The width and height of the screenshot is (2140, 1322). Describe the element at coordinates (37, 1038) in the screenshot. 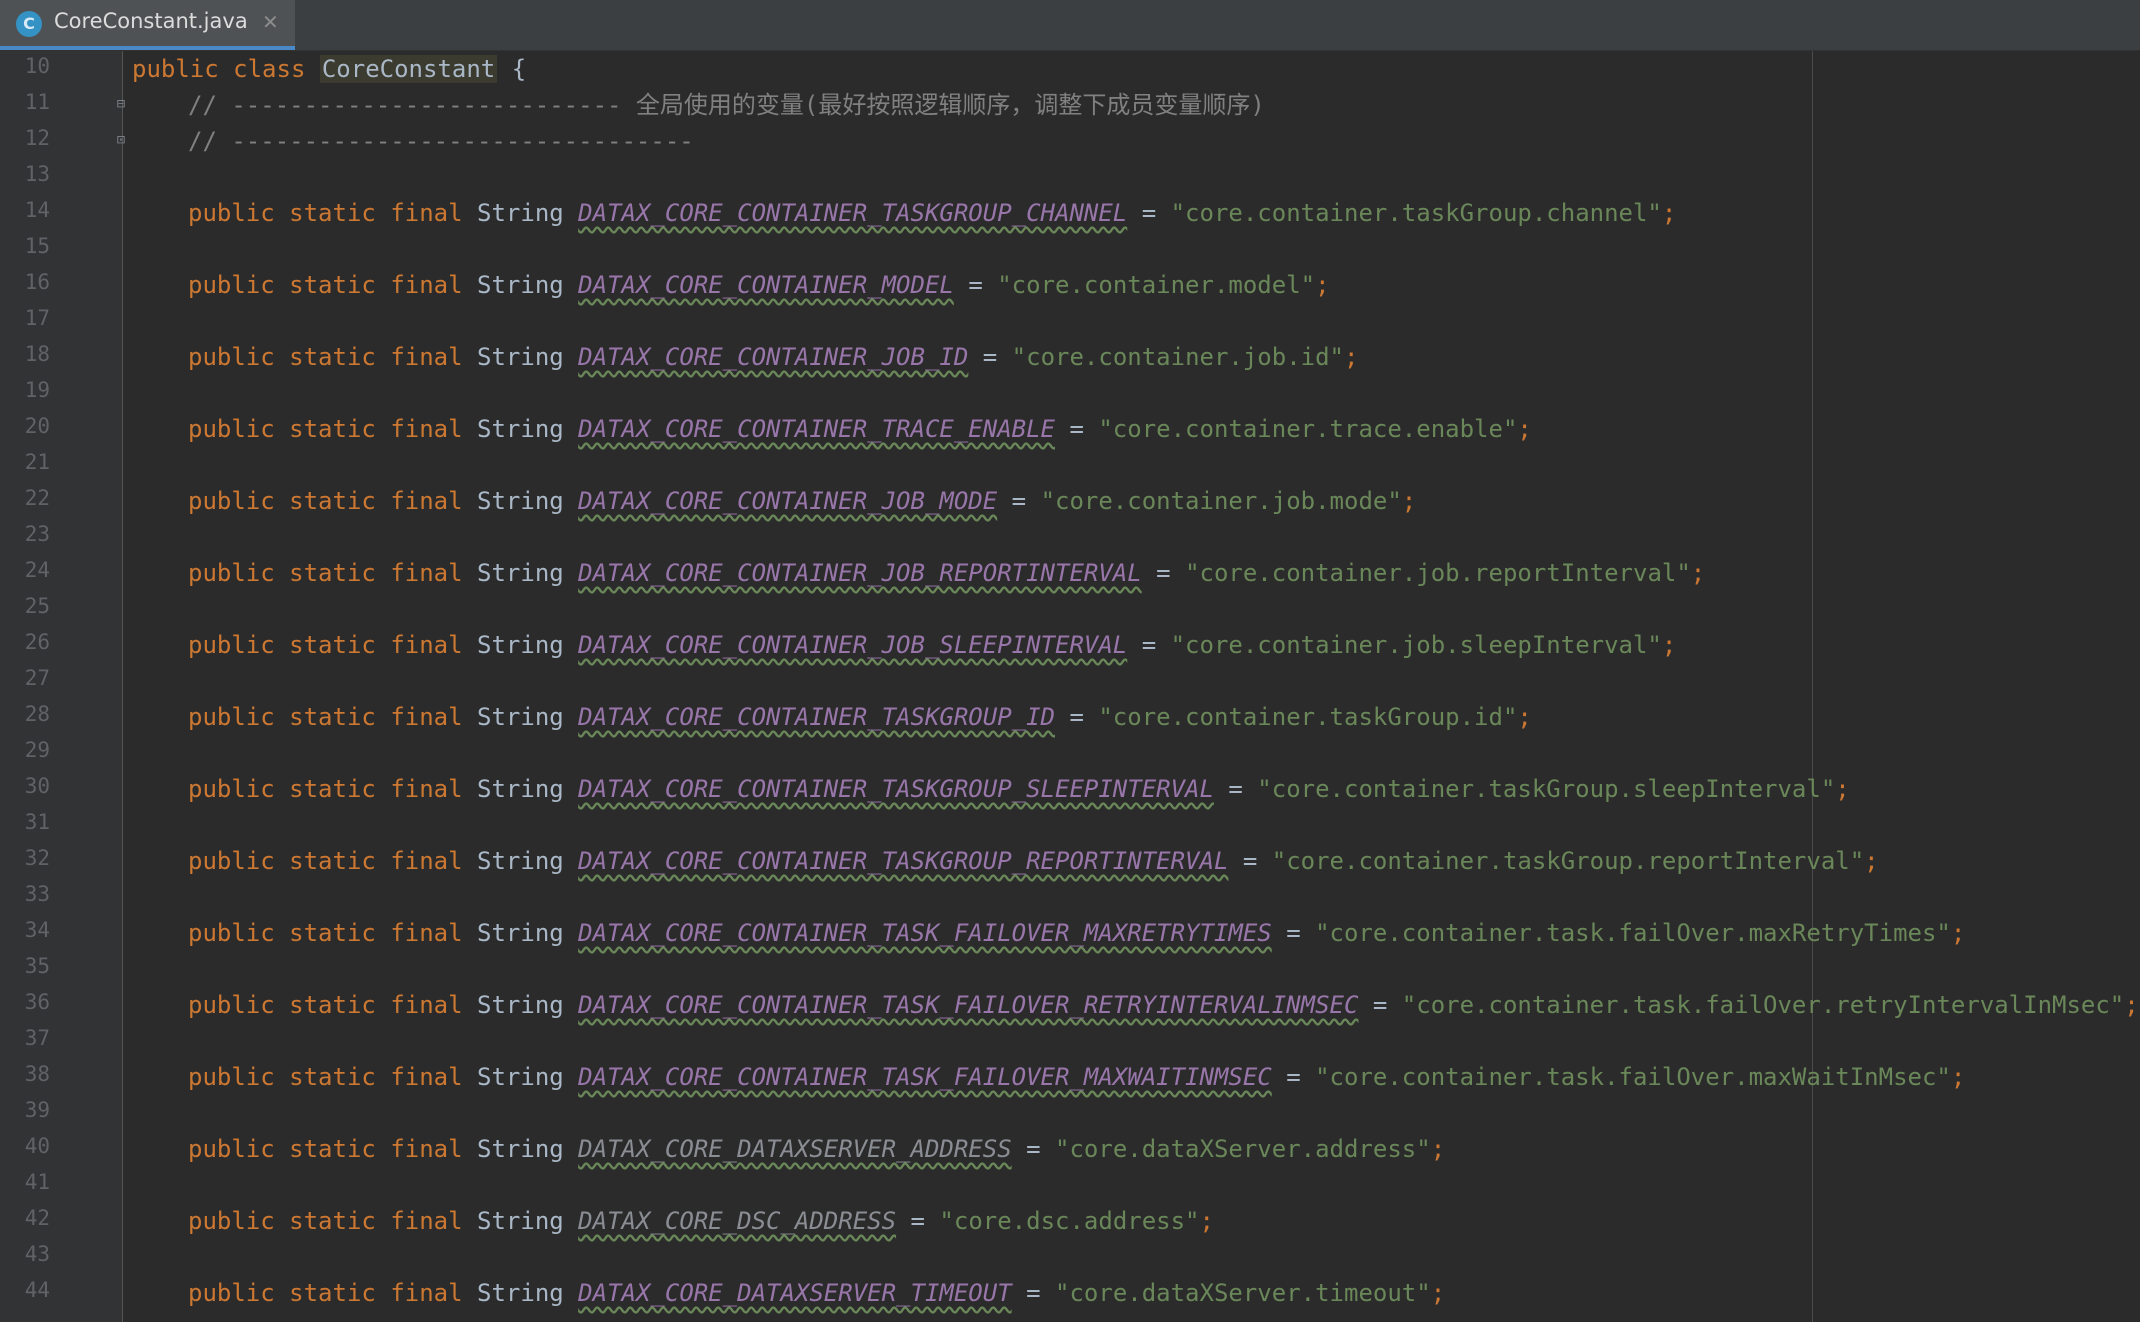

I see `line-number: 37` at that location.